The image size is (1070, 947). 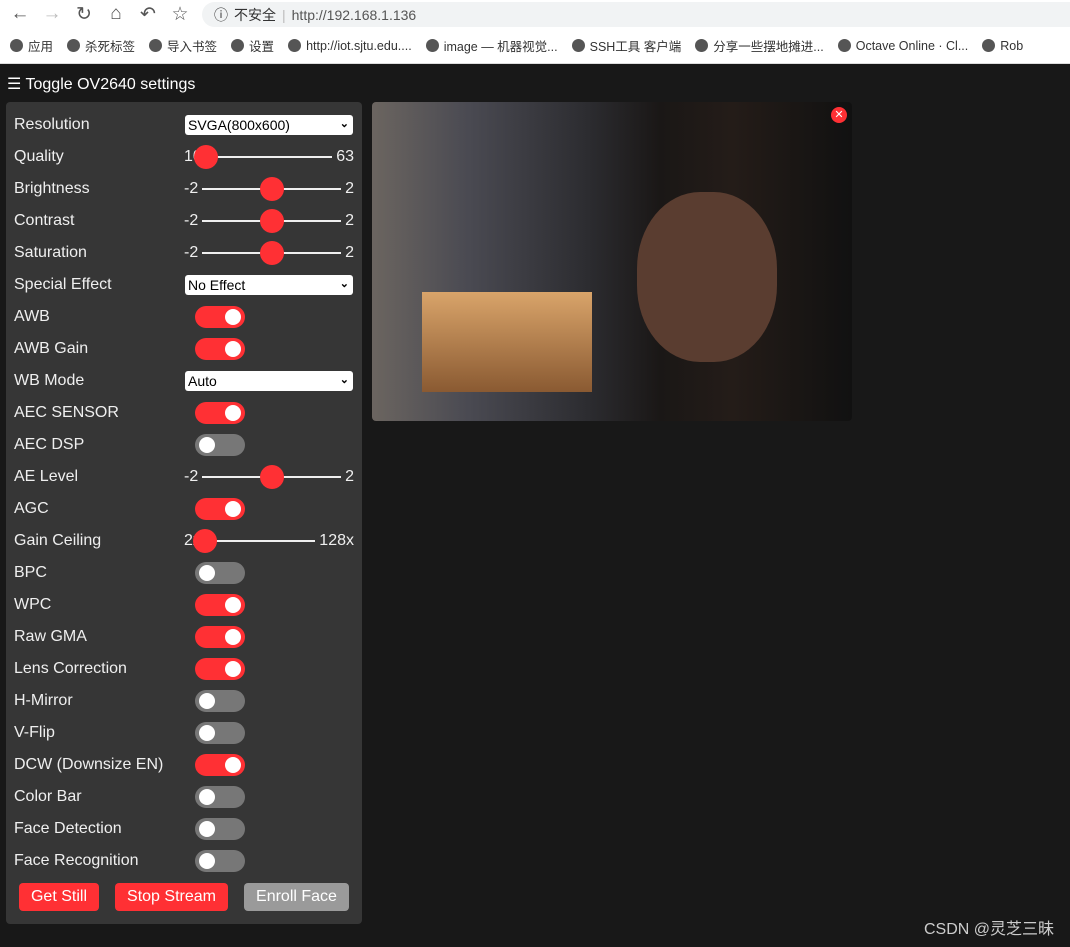 What do you see at coordinates (184, 669) in the screenshot?
I see `setting-lens-correction: Lens Correction` at bounding box center [184, 669].